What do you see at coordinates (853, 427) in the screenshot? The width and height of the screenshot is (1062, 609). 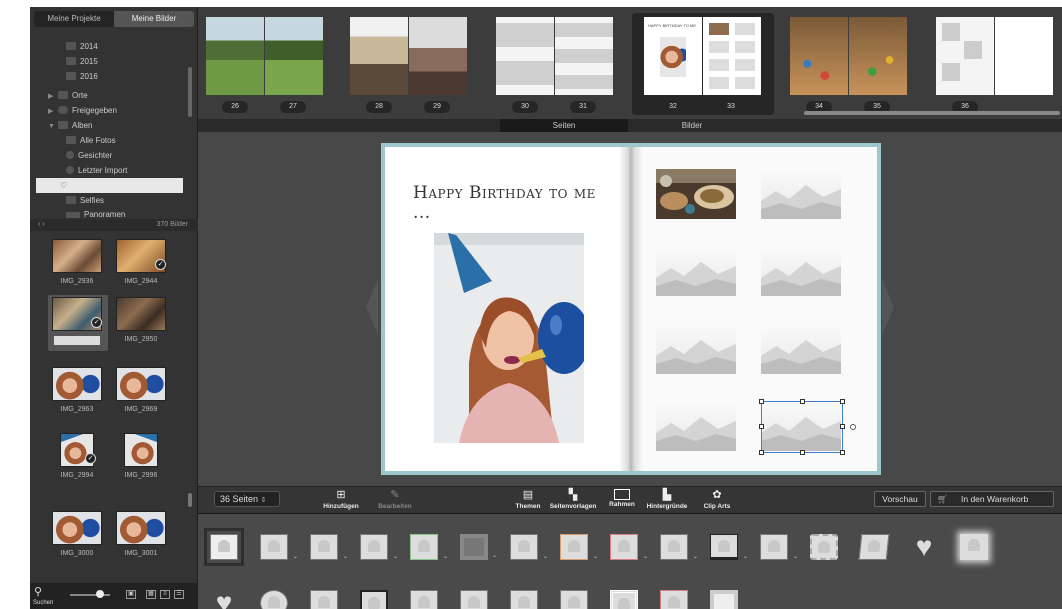 I see `rotate-handle` at bounding box center [853, 427].